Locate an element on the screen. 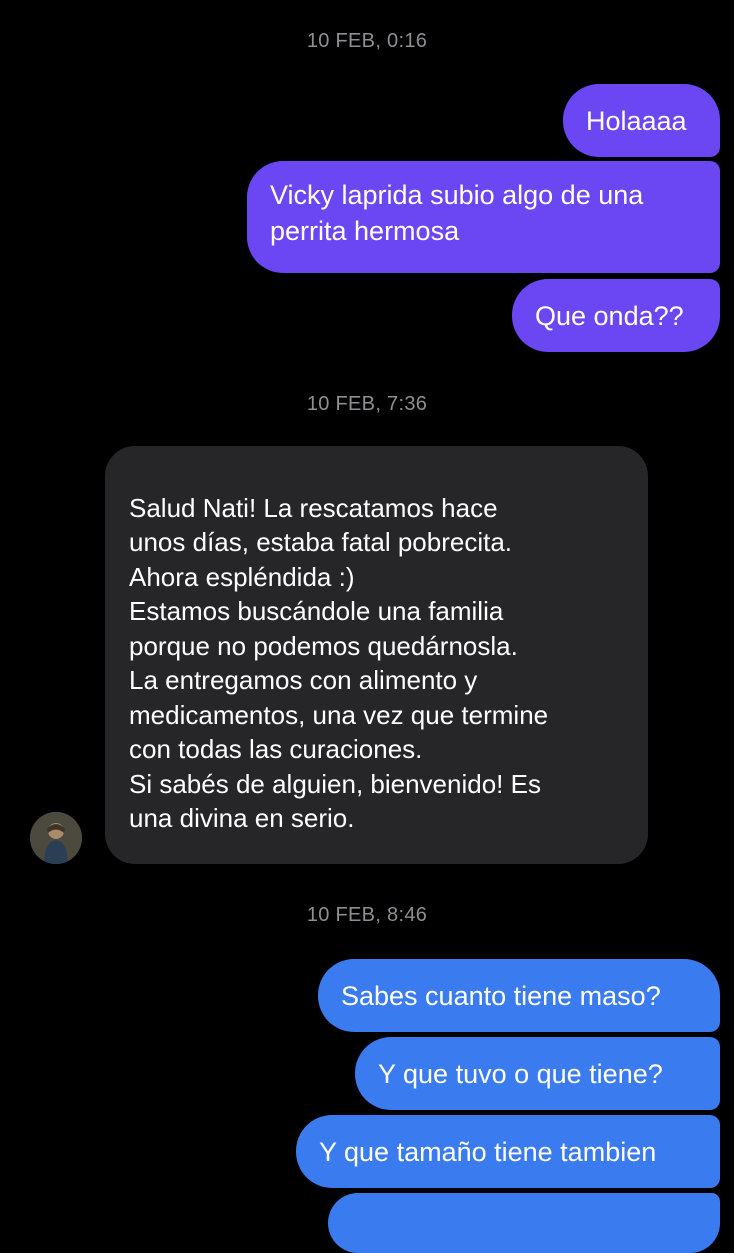  sent-message-partial is located at coordinates (524, 1223).